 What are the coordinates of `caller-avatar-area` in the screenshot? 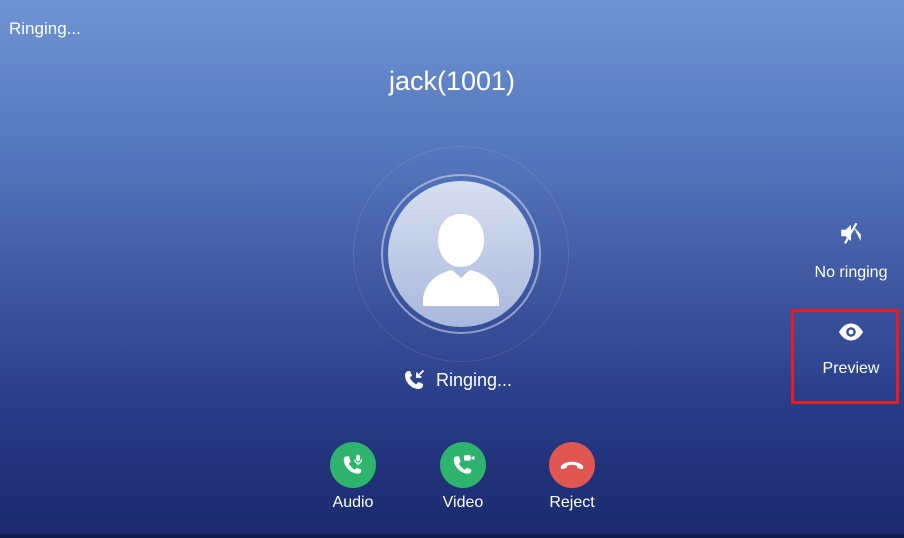 It's located at (461, 254).